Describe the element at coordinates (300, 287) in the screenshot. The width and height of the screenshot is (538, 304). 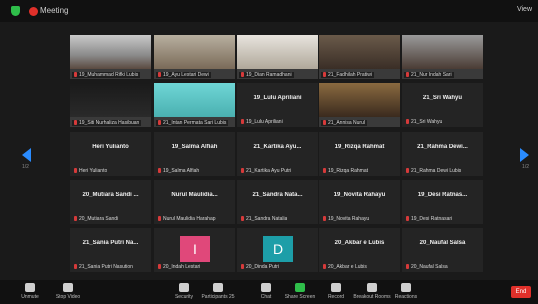
I see `share-screen-icon` at that location.